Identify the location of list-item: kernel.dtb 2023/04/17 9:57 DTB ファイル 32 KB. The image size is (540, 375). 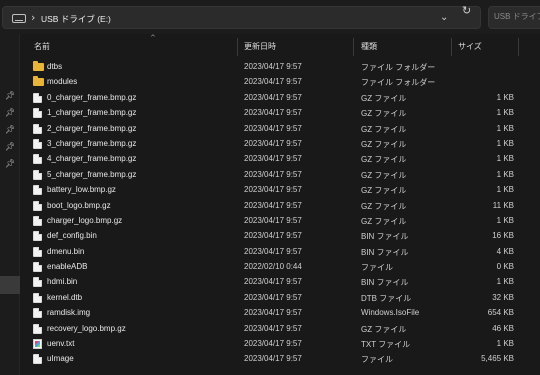
(280, 297).